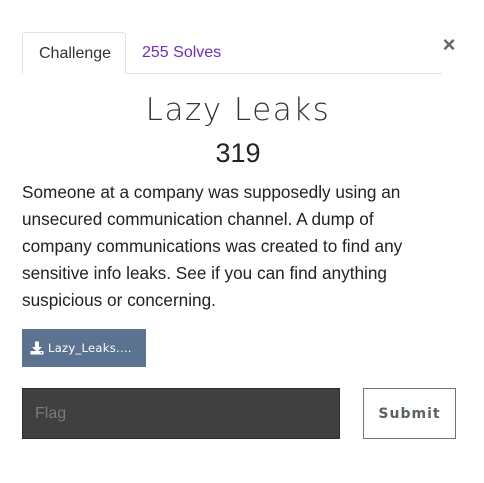 This screenshot has width=484, height=483. What do you see at coordinates (449, 45) in the screenshot?
I see `close-icon: ×` at bounding box center [449, 45].